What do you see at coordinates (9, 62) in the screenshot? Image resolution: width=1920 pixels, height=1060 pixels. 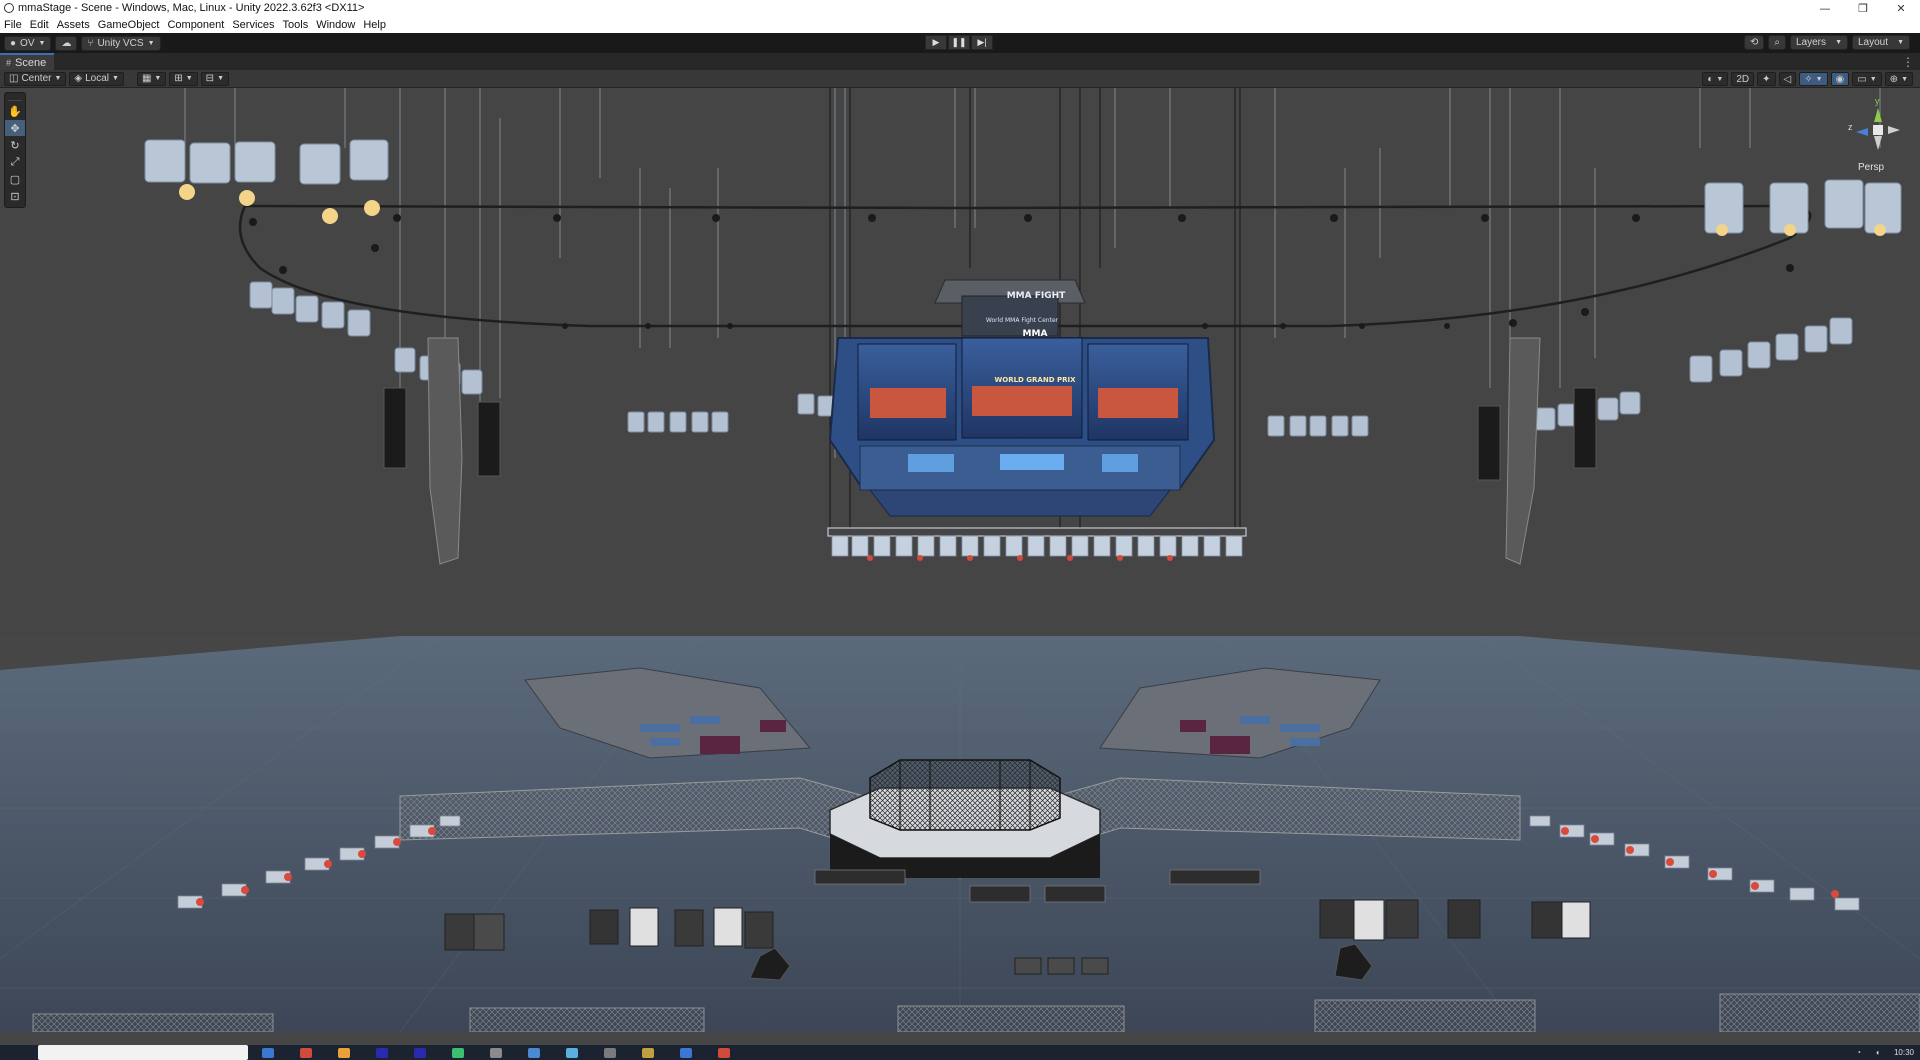 I see `scene-tab-icon: #` at bounding box center [9, 62].